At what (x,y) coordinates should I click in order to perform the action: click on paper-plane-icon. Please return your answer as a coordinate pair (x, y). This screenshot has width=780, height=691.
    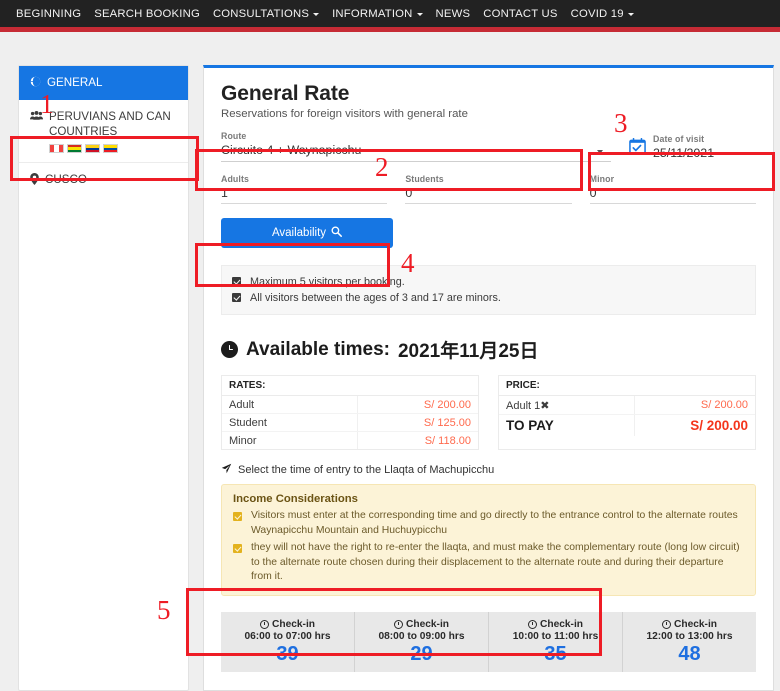
    Looking at the image, I should click on (226, 470).